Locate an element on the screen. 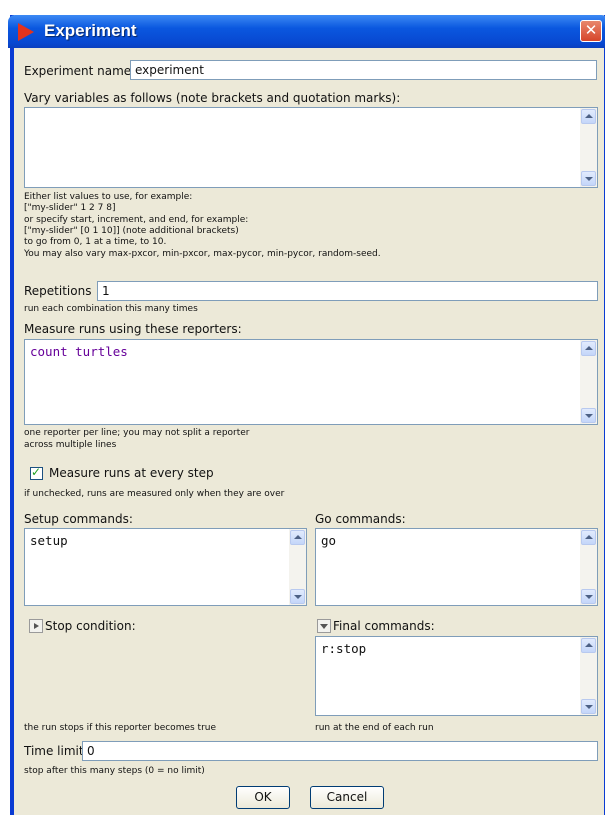 The width and height of the screenshot is (605, 818). window-title: Experiment is located at coordinates (90, 30).